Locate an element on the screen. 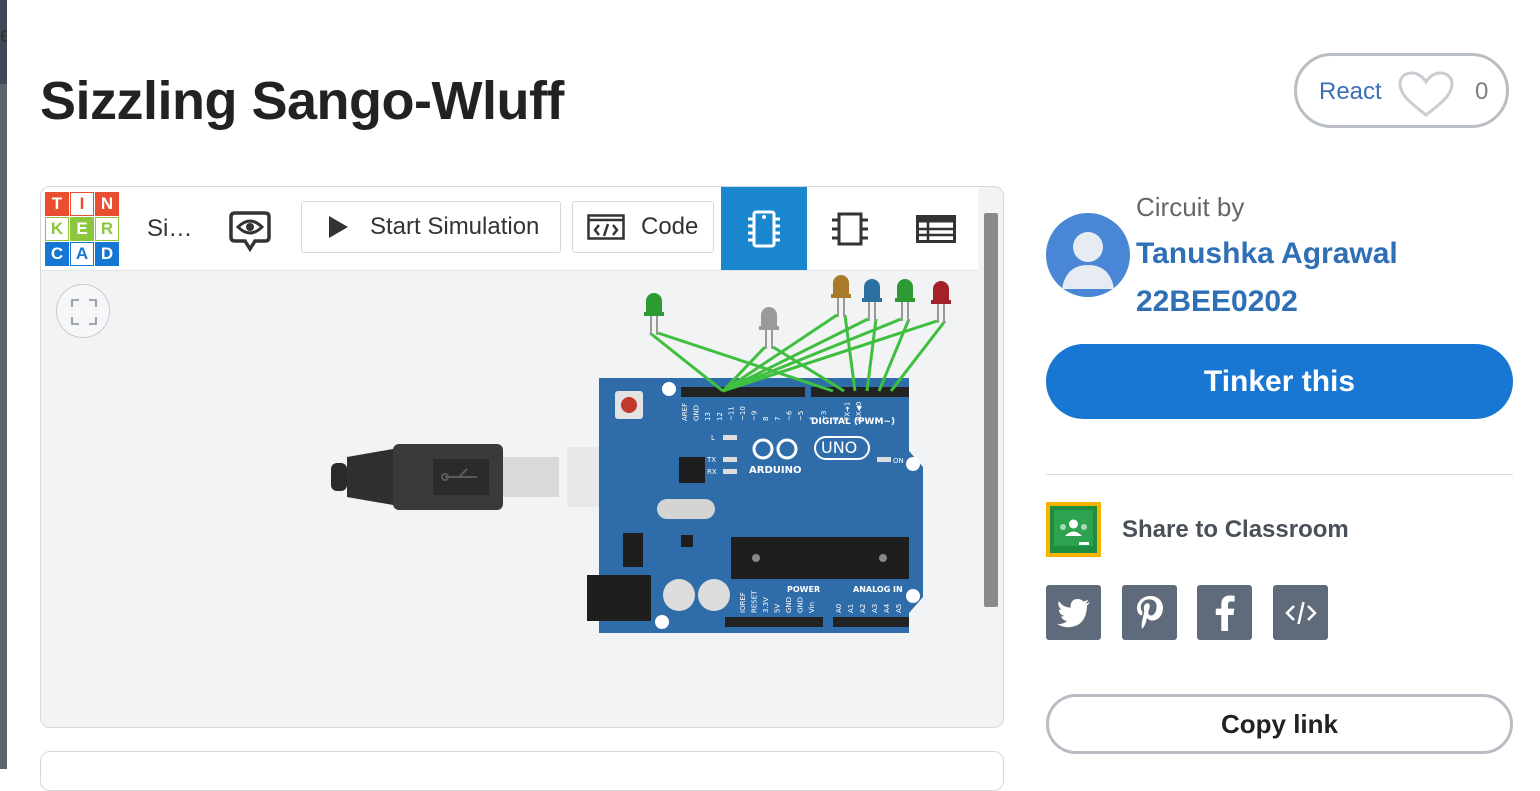 The image size is (1540, 791). pinterest-share-button is located at coordinates (1149, 612).